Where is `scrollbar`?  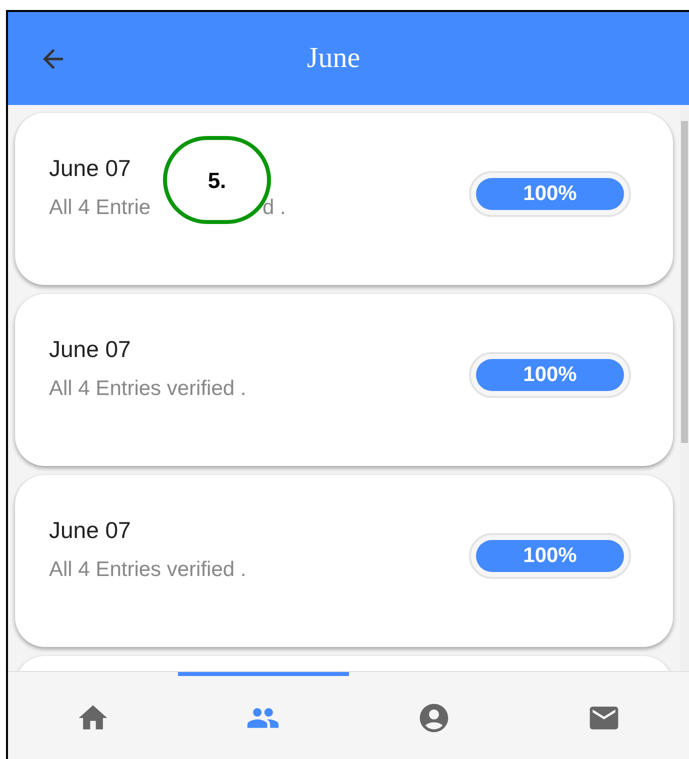 scrollbar is located at coordinates (684, 388).